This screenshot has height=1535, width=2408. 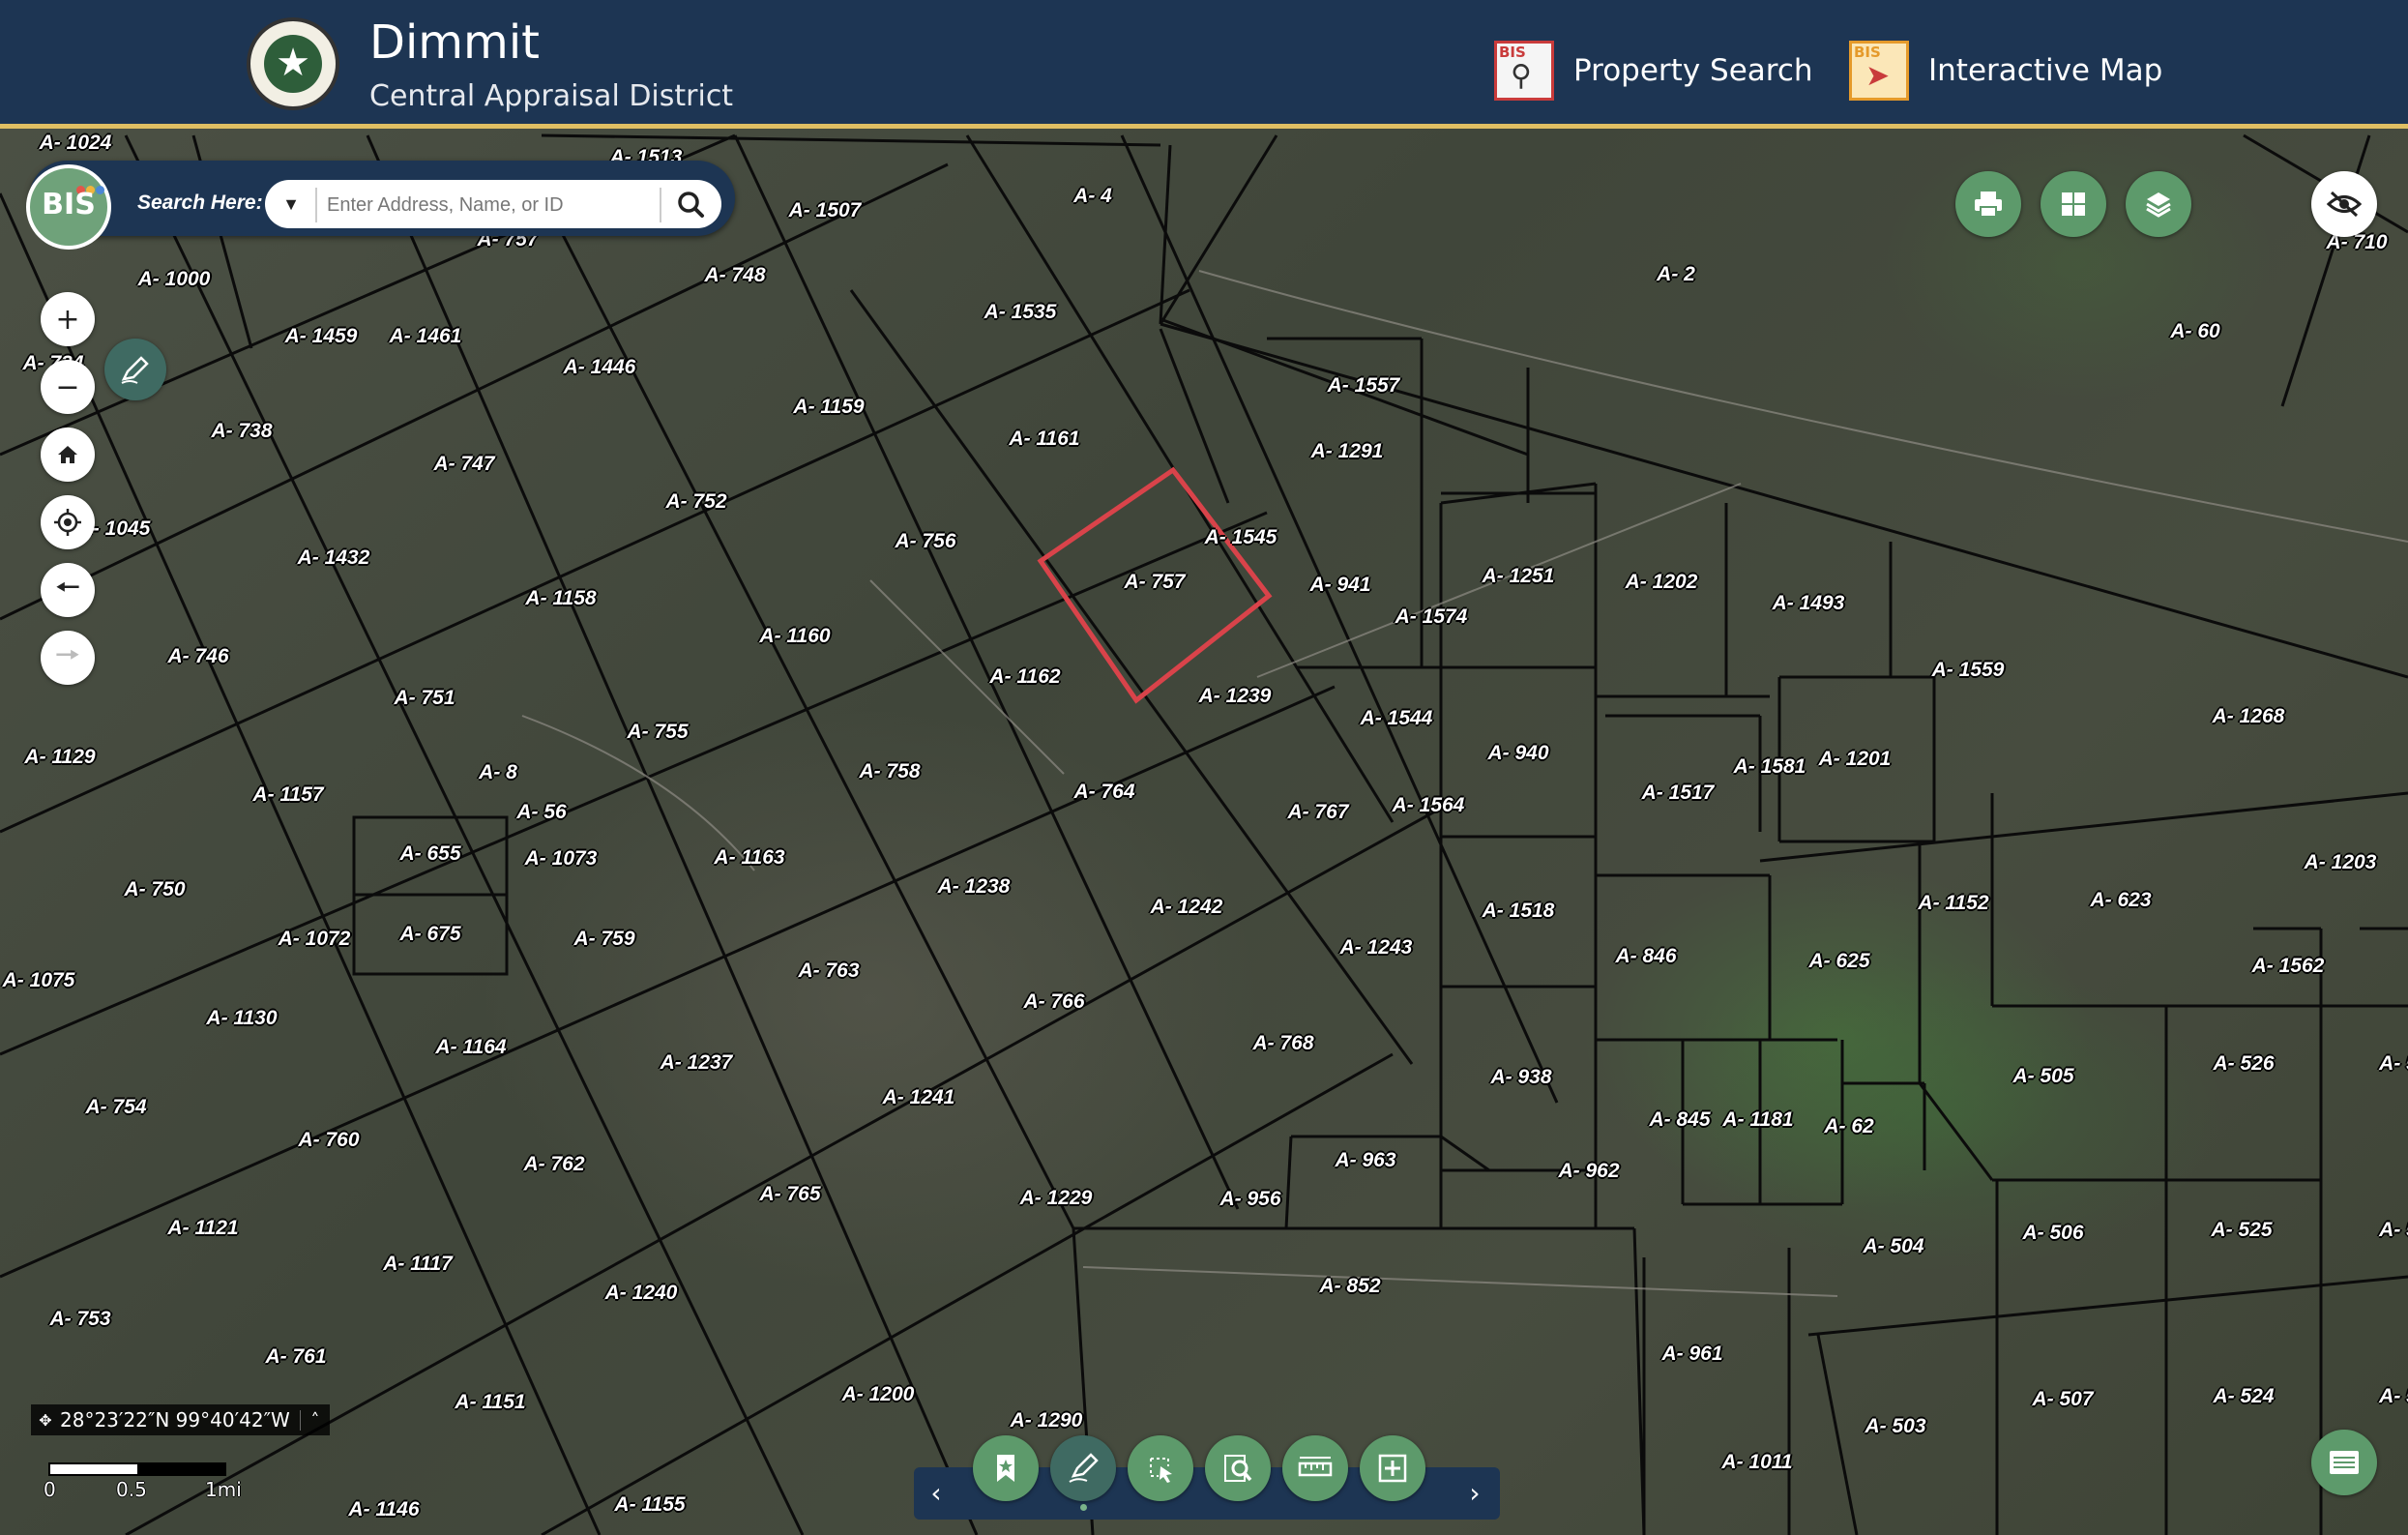 What do you see at coordinates (79, 1319) in the screenshot?
I see `parcel-label: A- 753` at bounding box center [79, 1319].